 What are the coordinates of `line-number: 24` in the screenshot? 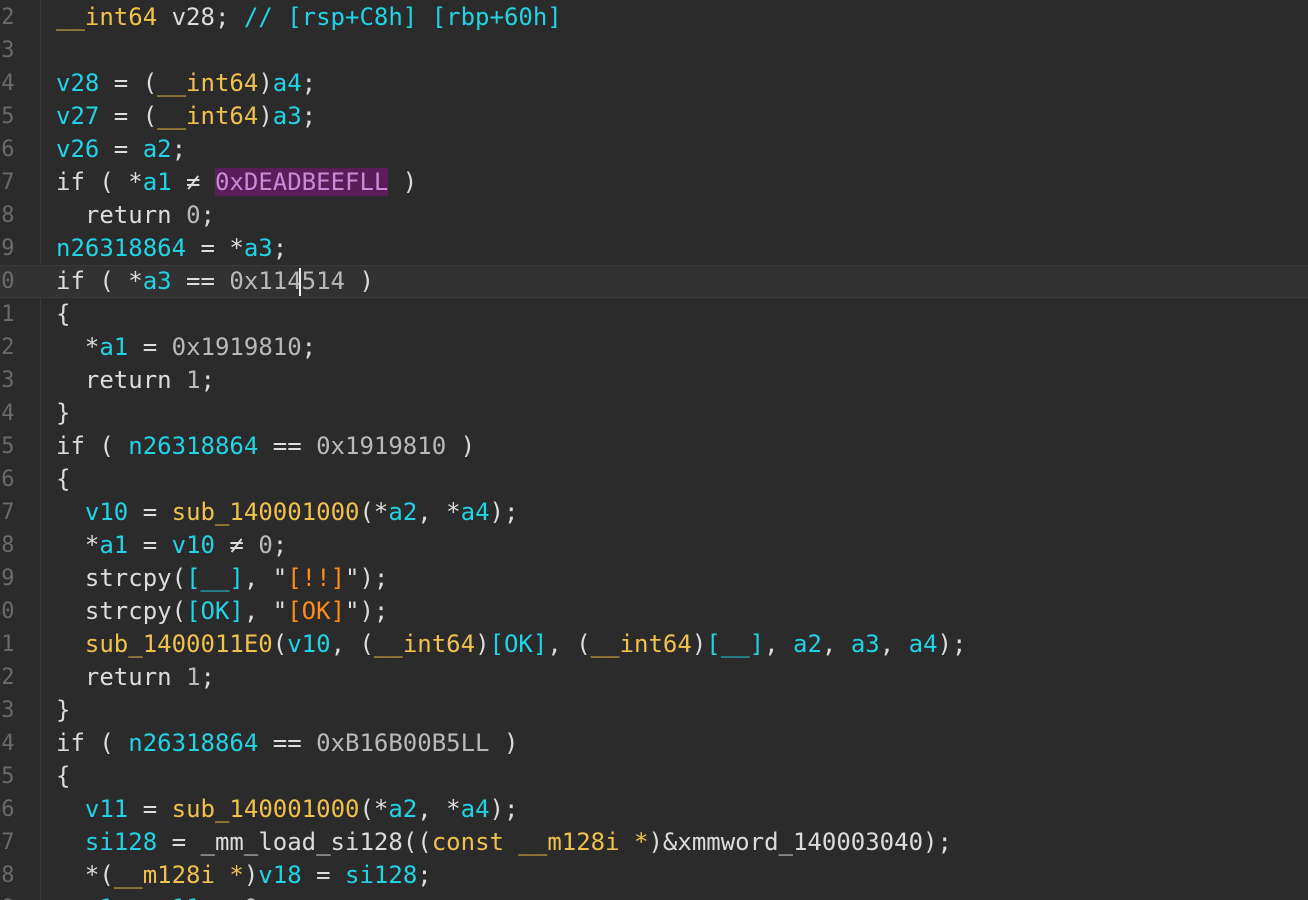 It's located at (7, 83).